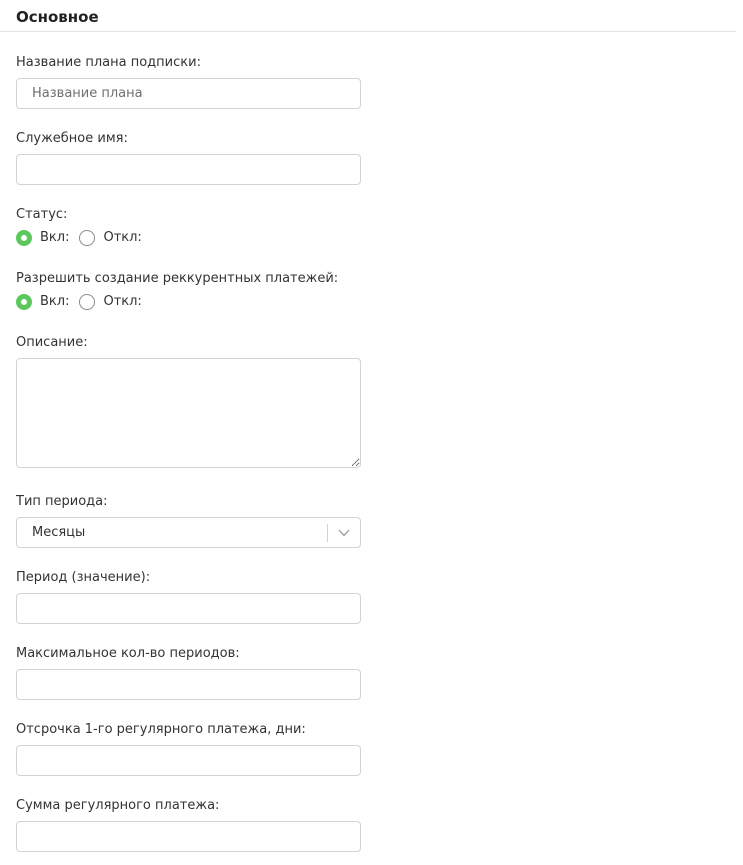 This screenshot has height=865, width=743. I want to click on status-off-label: Откл:, so click(122, 237).